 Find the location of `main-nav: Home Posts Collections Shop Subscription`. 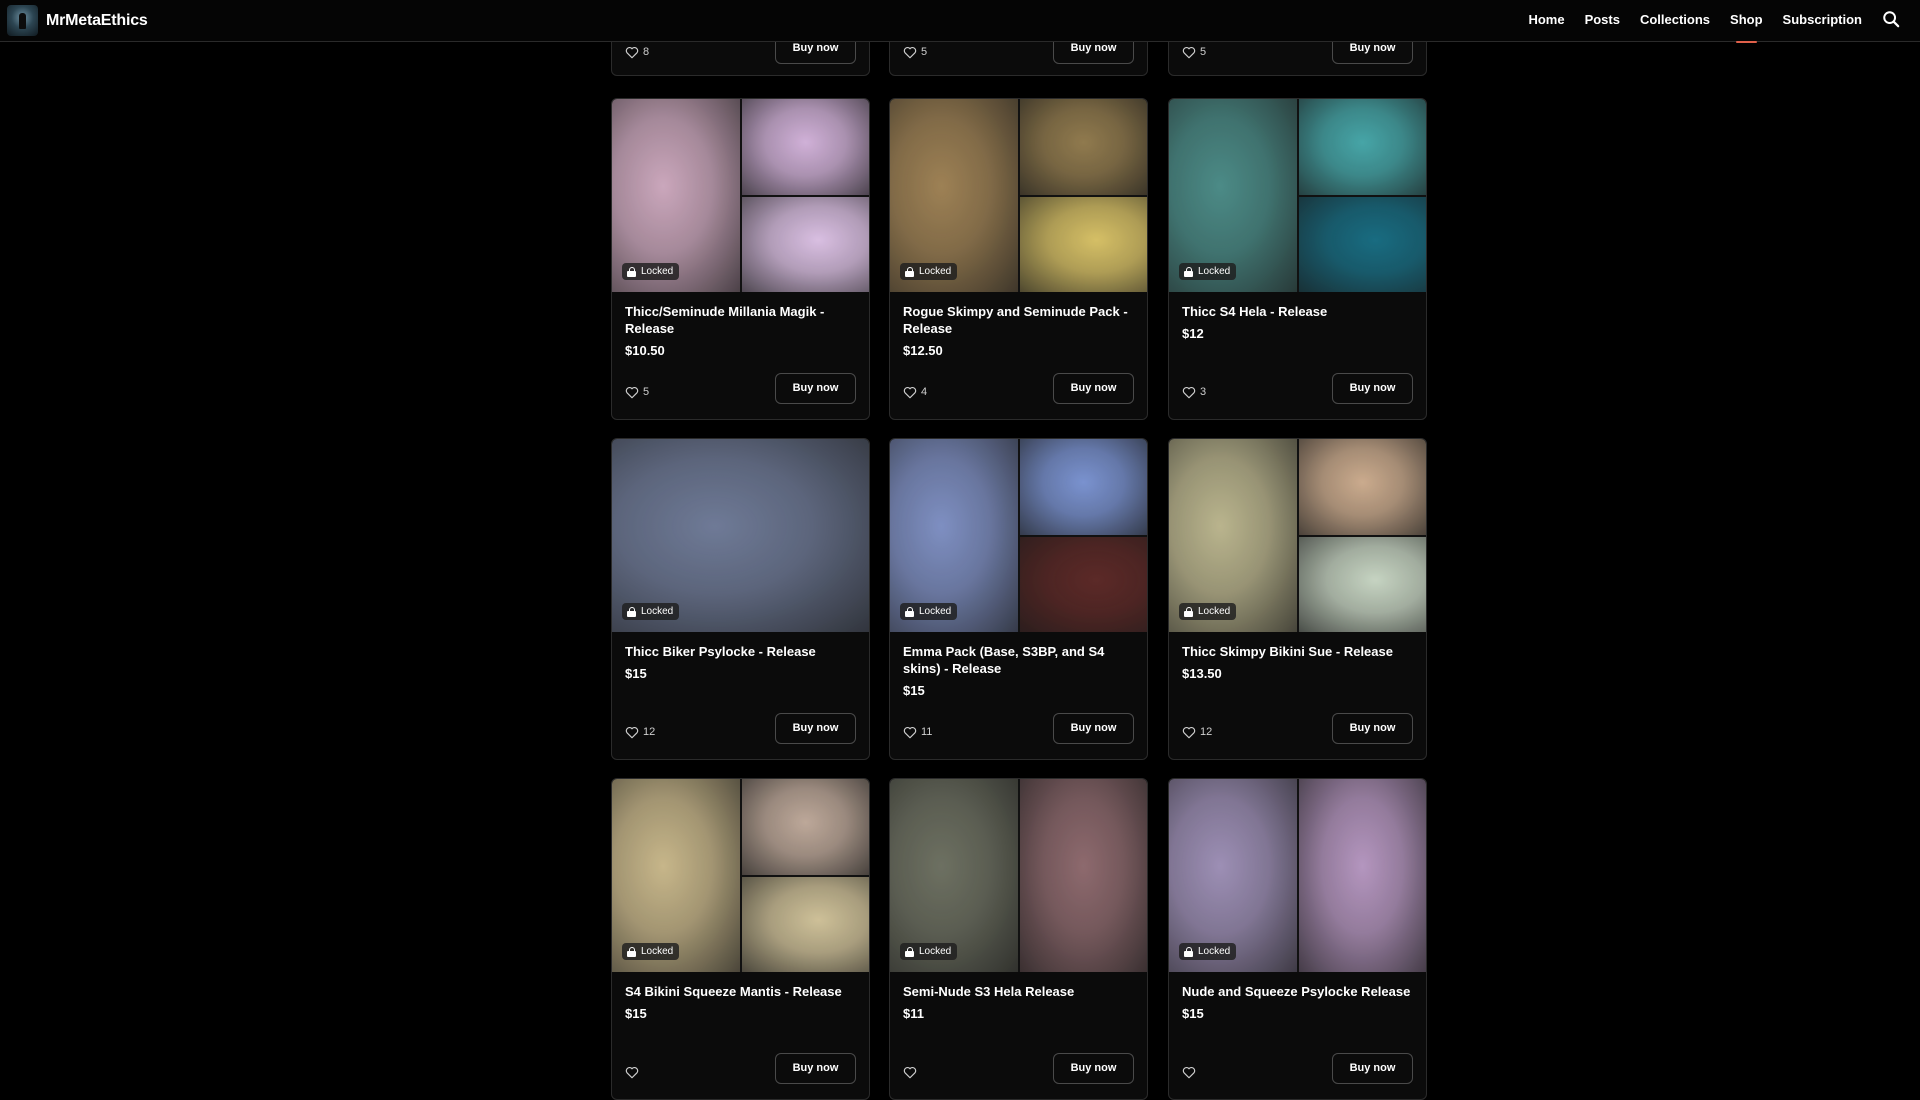

main-nav: Home Posts Collections Shop Subscription is located at coordinates (1724, 21).